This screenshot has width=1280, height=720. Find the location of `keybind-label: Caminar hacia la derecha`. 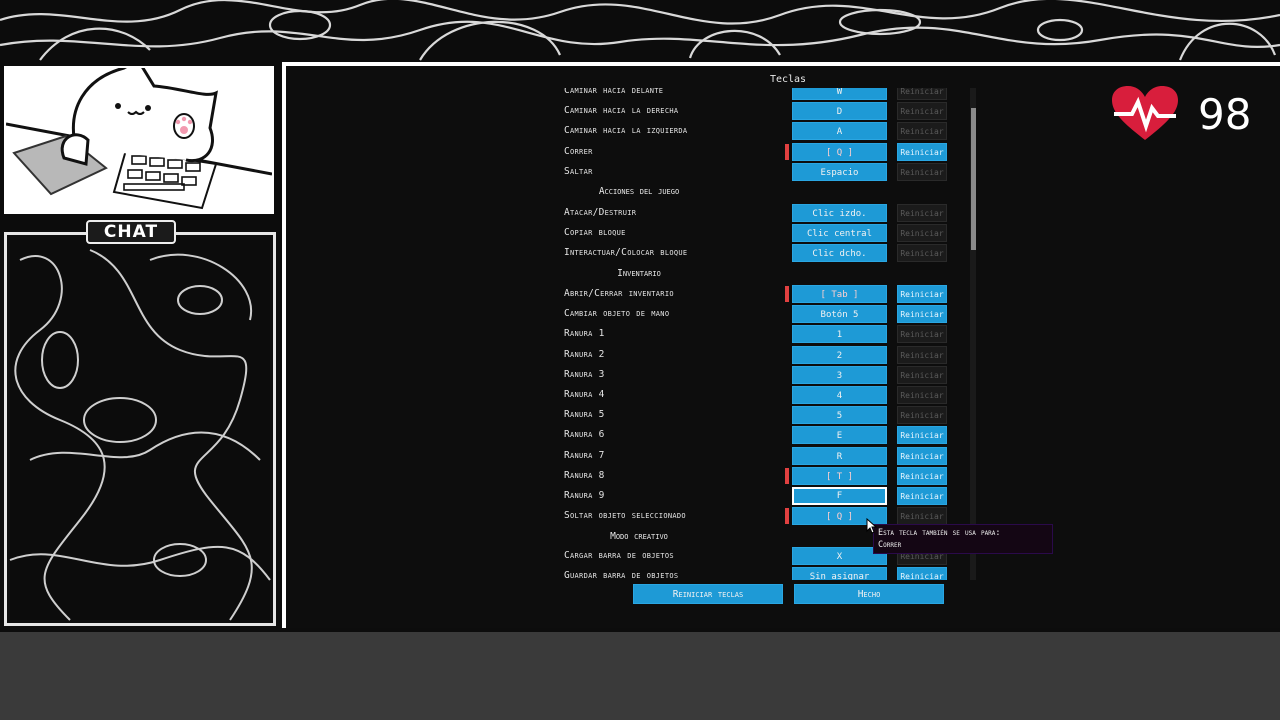

keybind-label: Caminar hacia la derecha is located at coordinates (621, 111).